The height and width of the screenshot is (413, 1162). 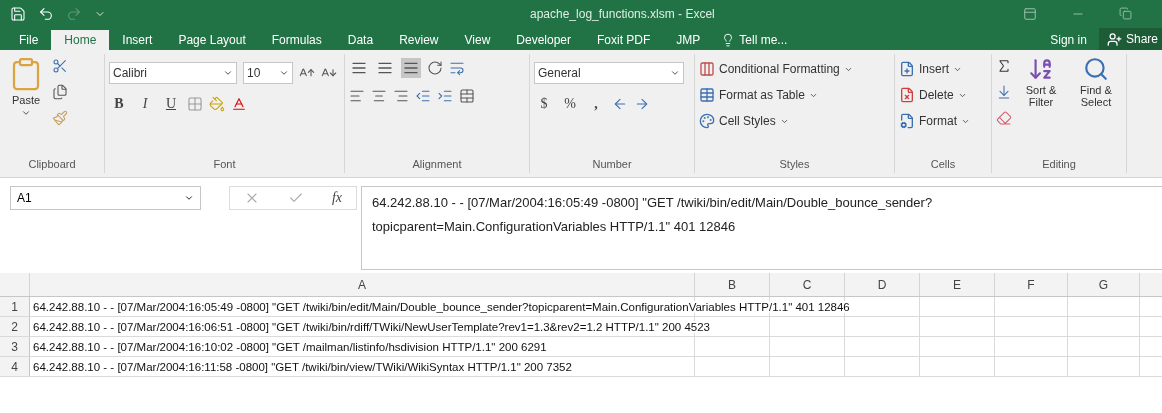 What do you see at coordinates (18, 14) in the screenshot?
I see `save-icon` at bounding box center [18, 14].